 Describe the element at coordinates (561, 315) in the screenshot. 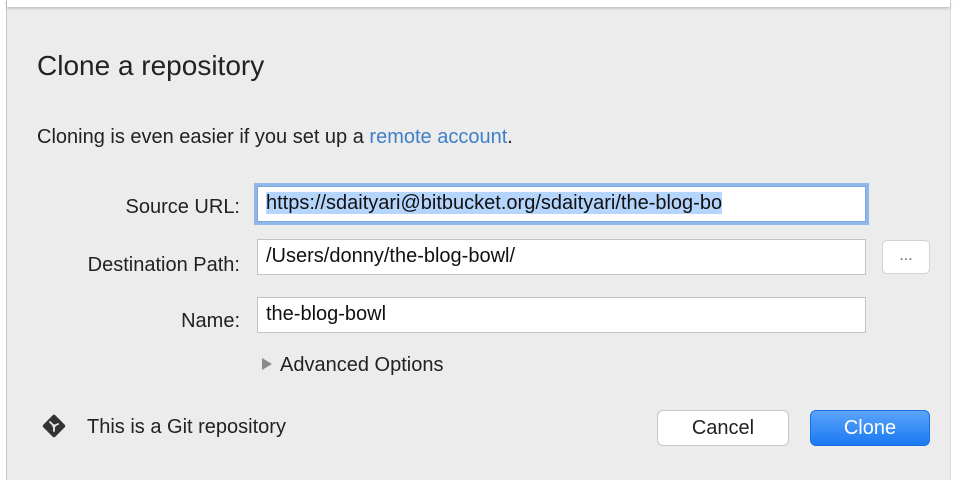

I see `name-input: the-blog-bowl` at that location.